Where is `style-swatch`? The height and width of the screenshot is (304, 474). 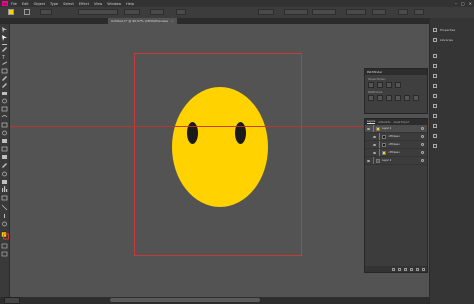
style-swatch is located at coordinates (181, 12).